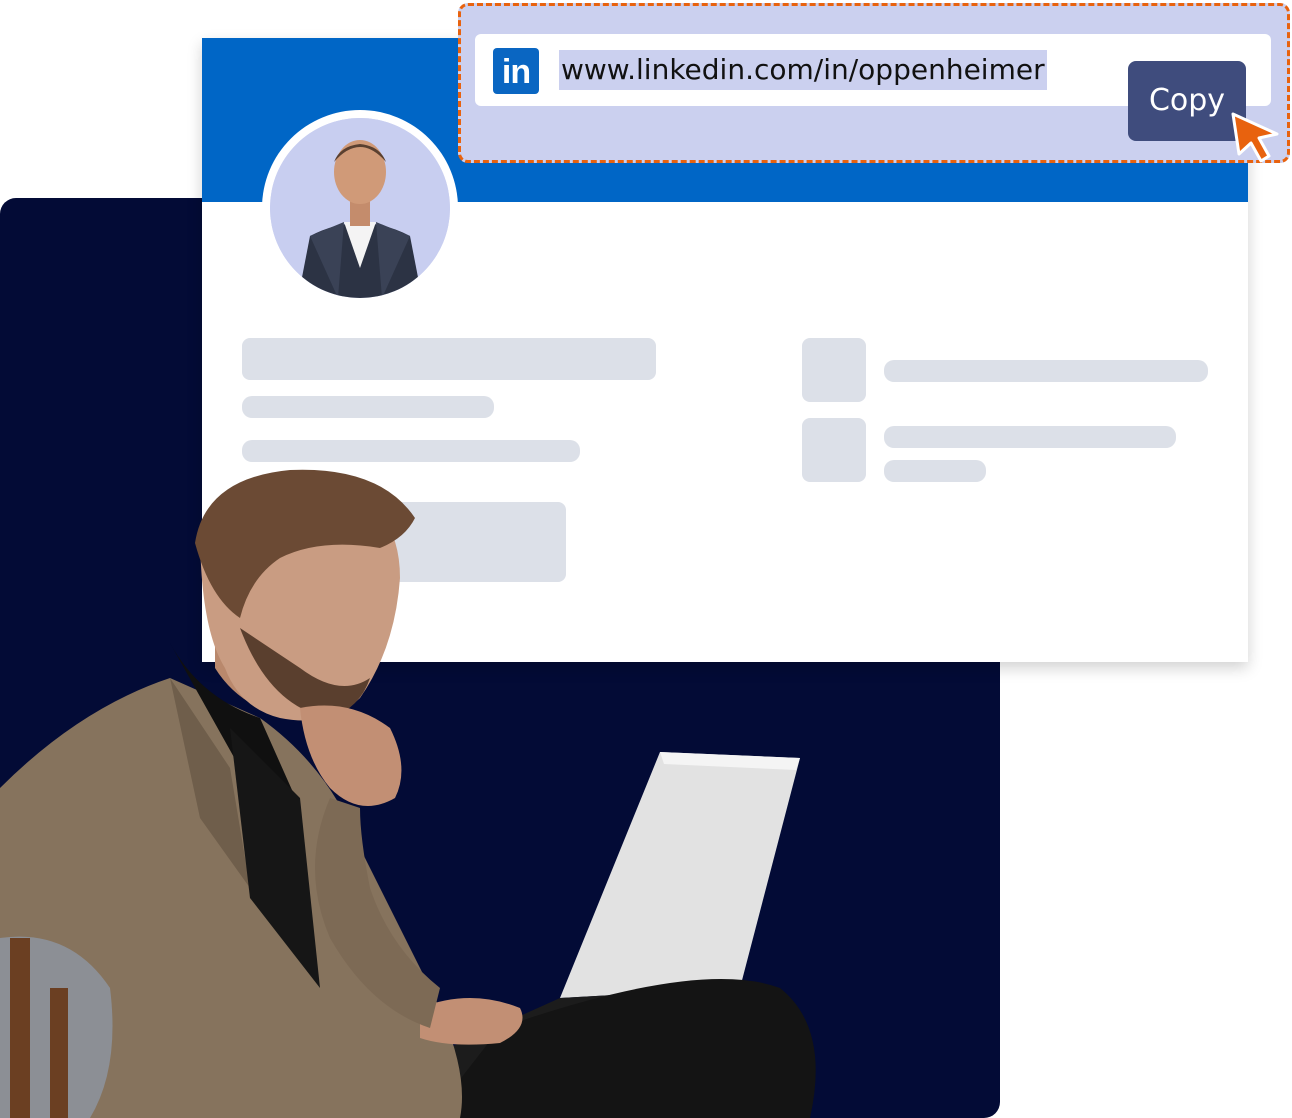 Image resolution: width=1292 pixels, height=1118 pixels. Describe the element at coordinates (803, 70) in the screenshot. I see `profile-url-text: www.linkedin.com/in/oppenheimer` at that location.